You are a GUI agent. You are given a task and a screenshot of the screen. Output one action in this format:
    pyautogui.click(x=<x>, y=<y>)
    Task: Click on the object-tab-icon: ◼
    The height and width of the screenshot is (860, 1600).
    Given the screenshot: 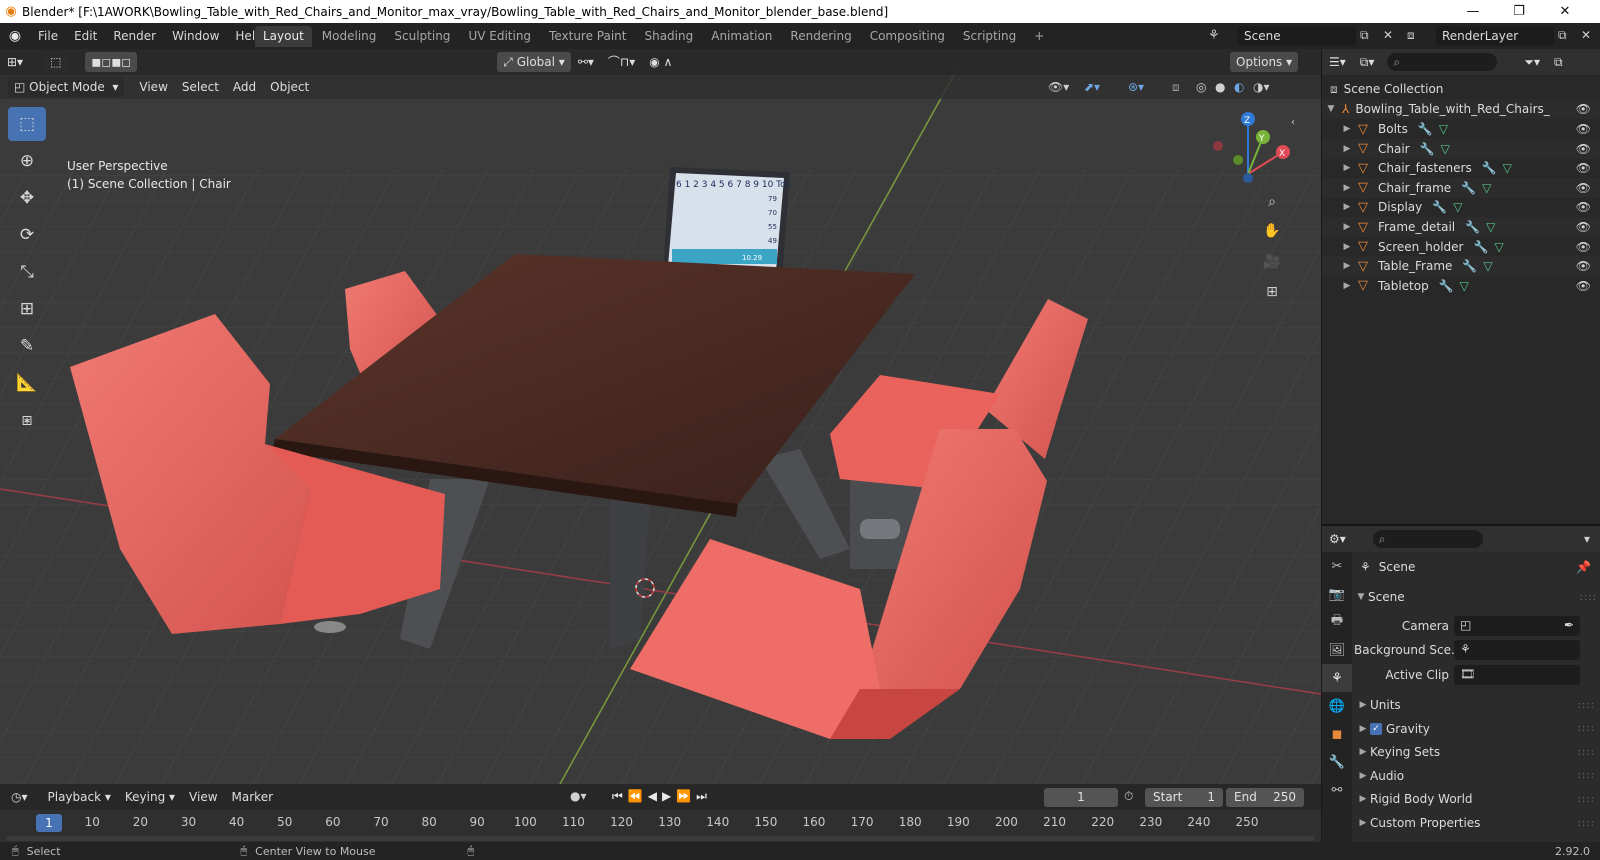 What is the action you would take?
    pyautogui.click(x=1337, y=734)
    